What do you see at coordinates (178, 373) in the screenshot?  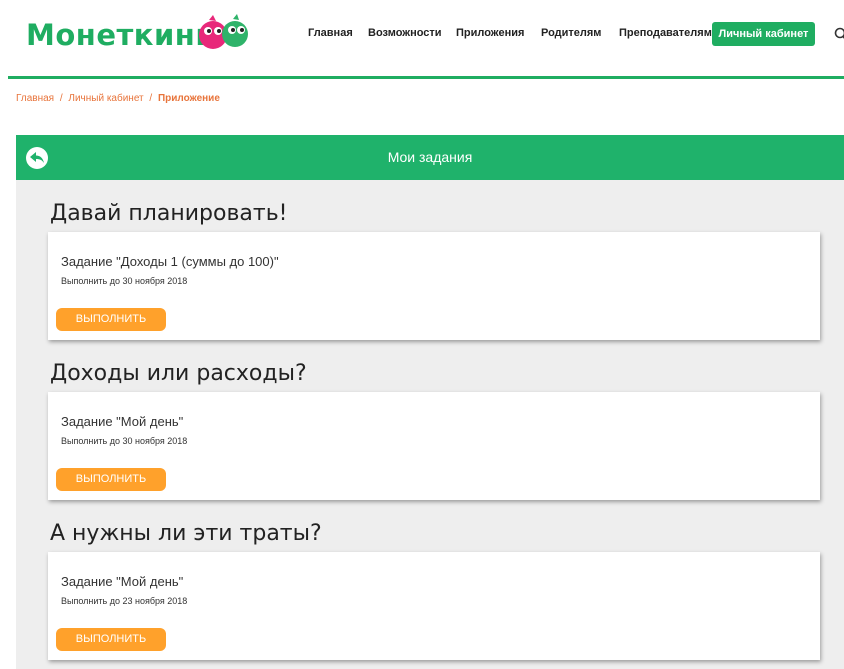 I see `section-title: Доходы или расходы?` at bounding box center [178, 373].